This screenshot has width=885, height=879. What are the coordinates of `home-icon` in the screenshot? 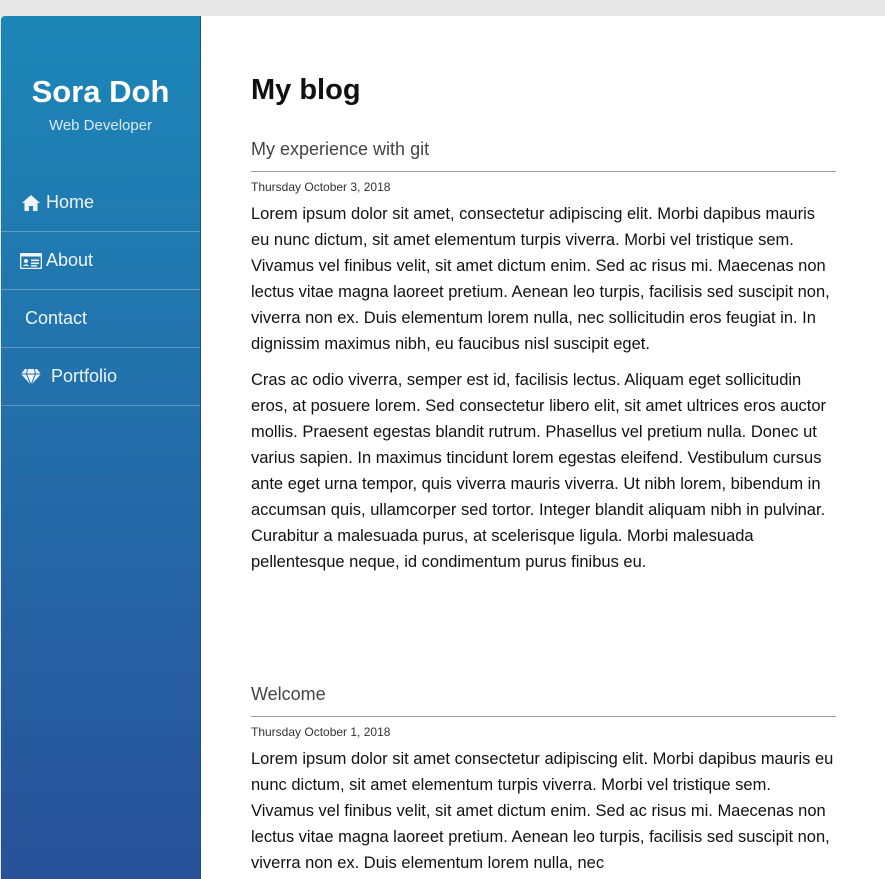 It's located at (31, 203).